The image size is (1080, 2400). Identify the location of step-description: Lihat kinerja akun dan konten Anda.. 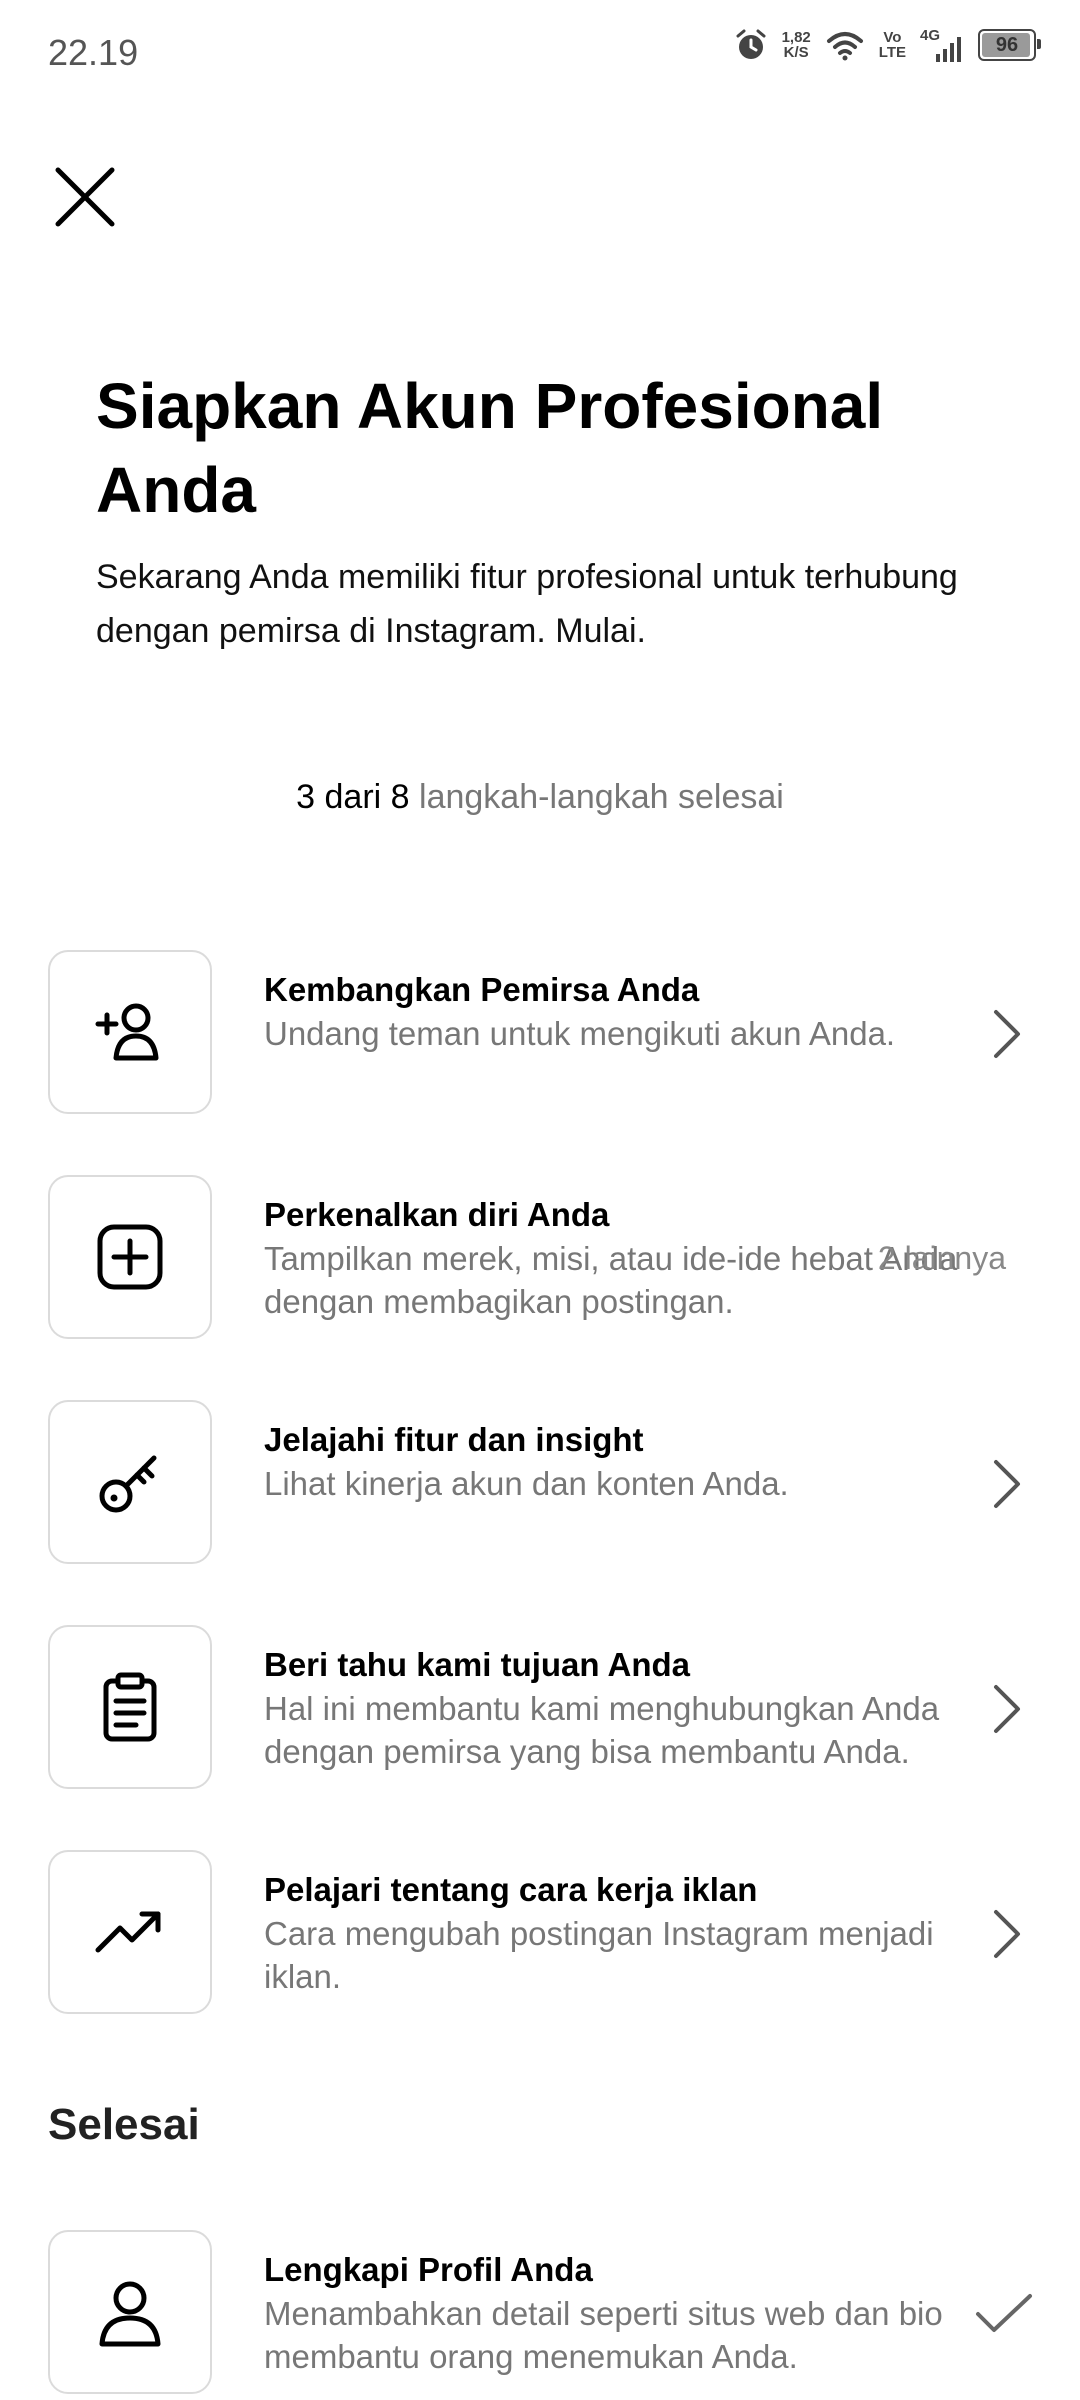
(526, 1483).